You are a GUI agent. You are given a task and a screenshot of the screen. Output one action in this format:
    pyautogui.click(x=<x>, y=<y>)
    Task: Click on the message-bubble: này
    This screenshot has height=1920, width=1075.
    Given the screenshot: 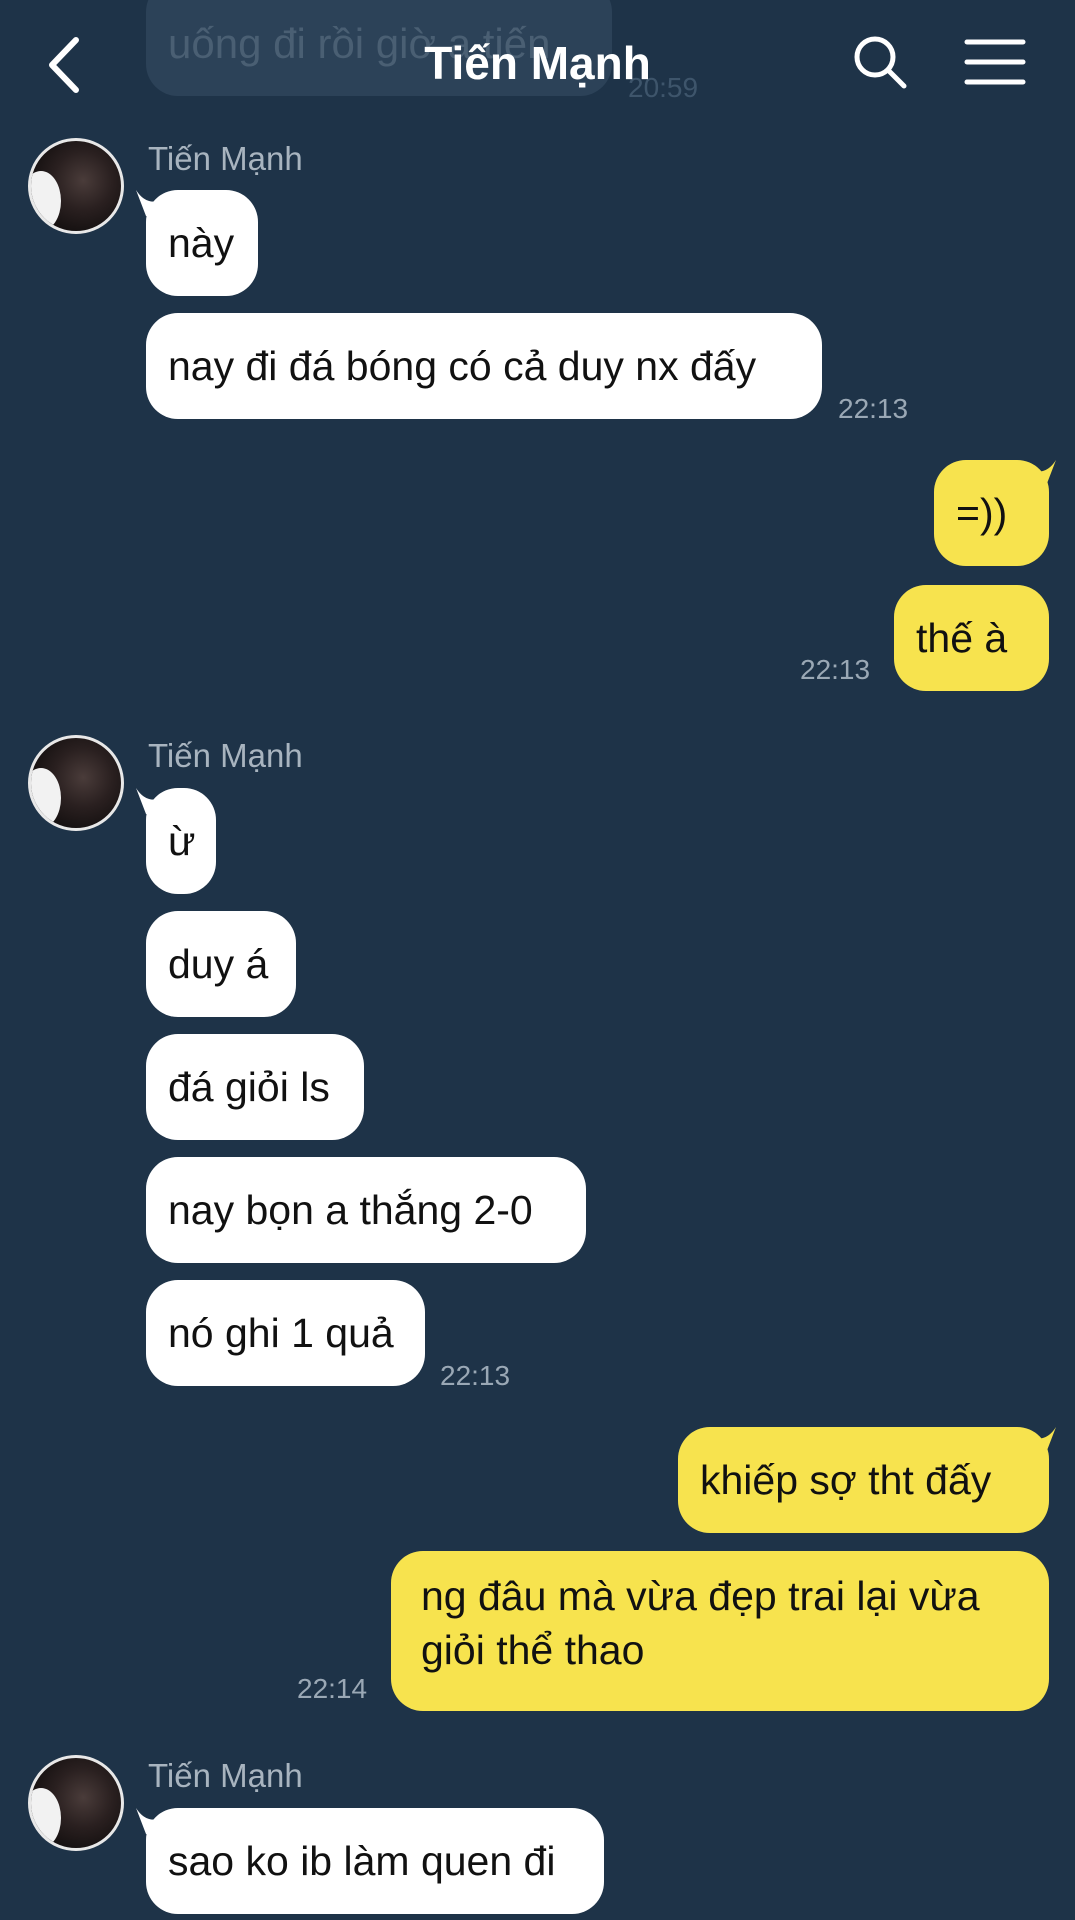 What is the action you would take?
    pyautogui.click(x=202, y=243)
    